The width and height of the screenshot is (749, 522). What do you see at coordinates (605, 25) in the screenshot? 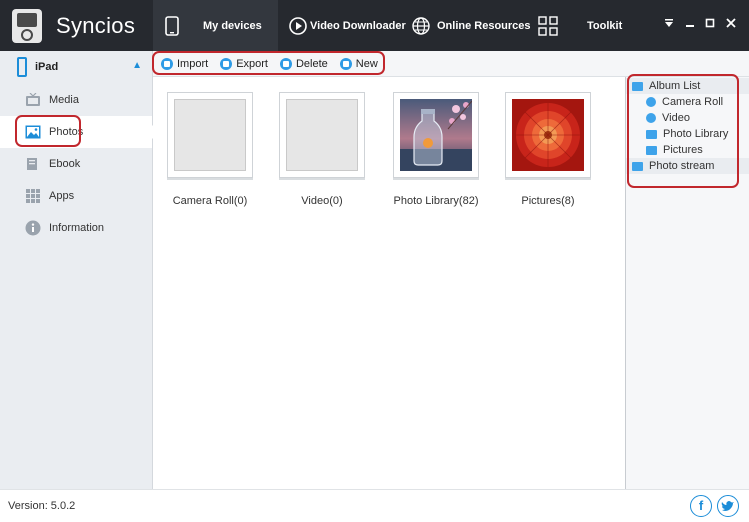
I see `nav-toolkit-label: Toolkit` at bounding box center [605, 25].